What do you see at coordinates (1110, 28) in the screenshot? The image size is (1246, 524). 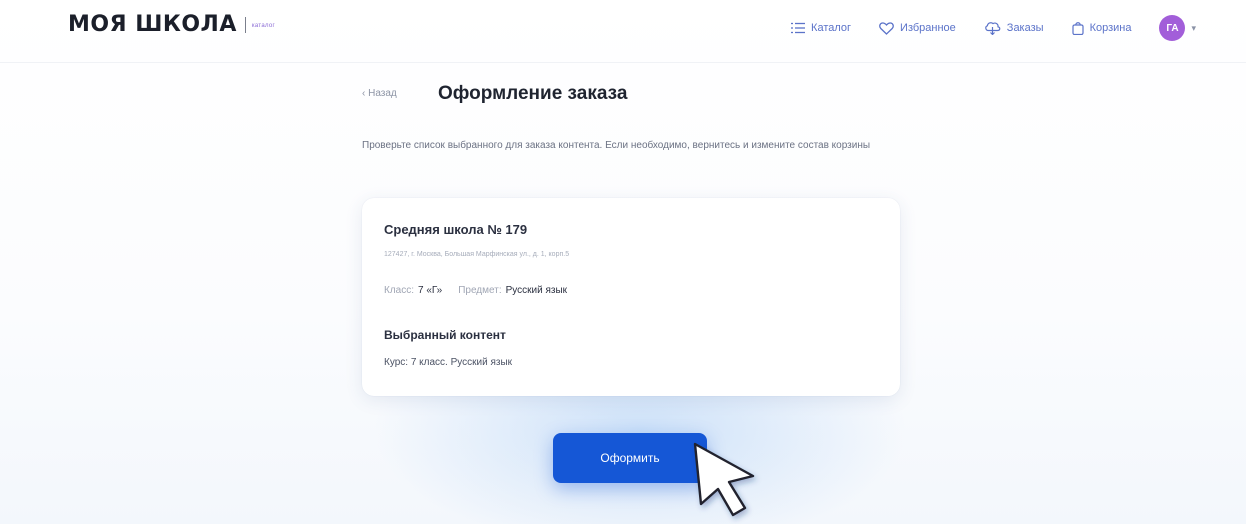 I see `nav-cart-label: Корзина` at bounding box center [1110, 28].